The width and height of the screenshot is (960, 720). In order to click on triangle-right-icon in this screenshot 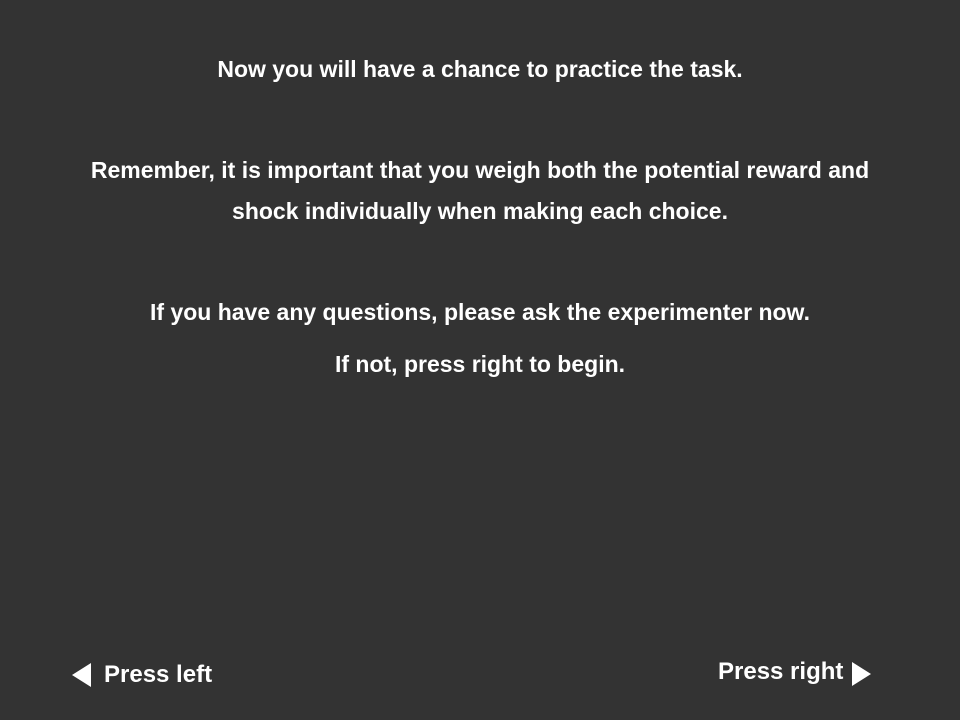, I will do `click(862, 674)`.